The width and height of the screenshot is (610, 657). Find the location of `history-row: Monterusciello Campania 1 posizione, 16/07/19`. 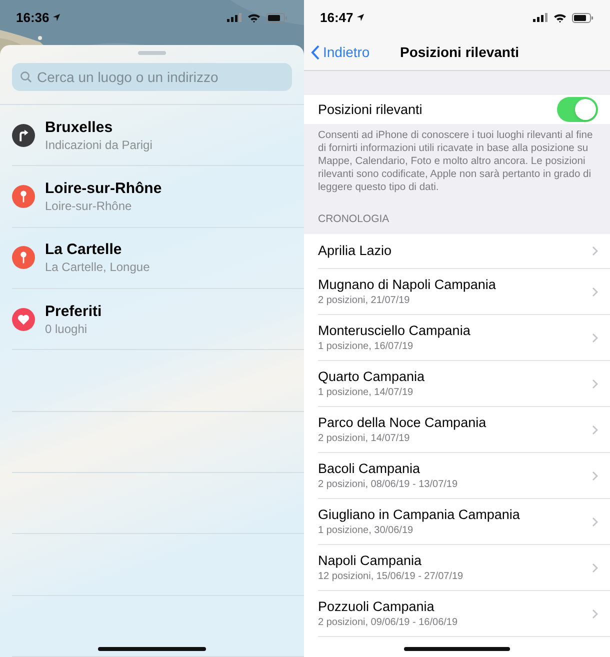

history-row: Monterusciello Campania 1 posizione, 16/07/19 is located at coordinates (464, 338).